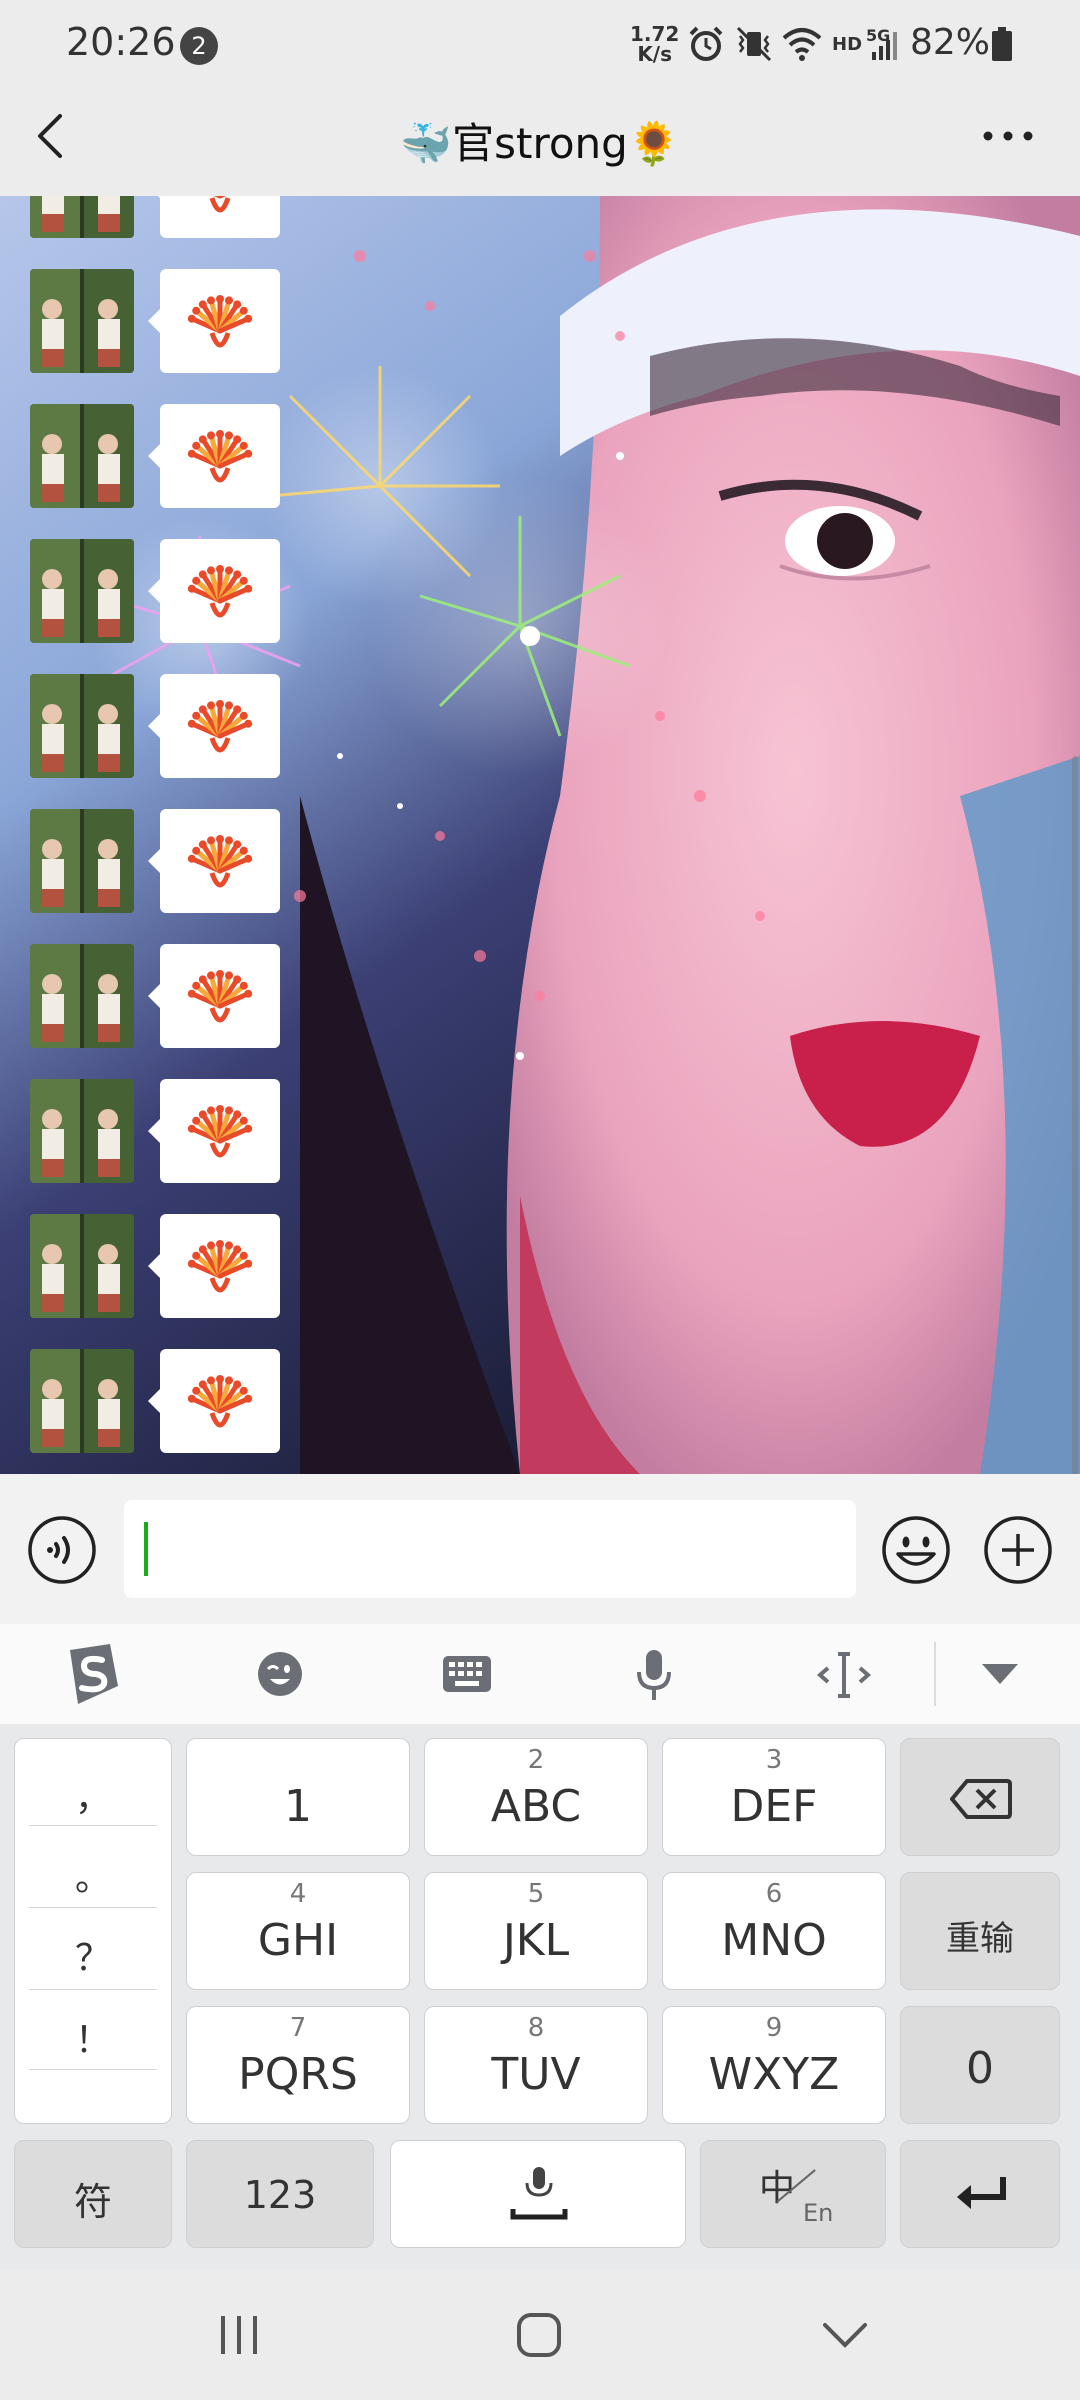  What do you see at coordinates (916, 1550) in the screenshot?
I see `emoji-button` at bounding box center [916, 1550].